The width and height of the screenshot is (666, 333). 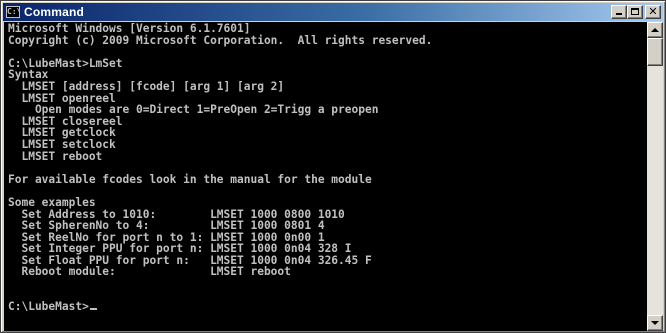 I want to click on scroll-thumb, so click(x=655, y=52).